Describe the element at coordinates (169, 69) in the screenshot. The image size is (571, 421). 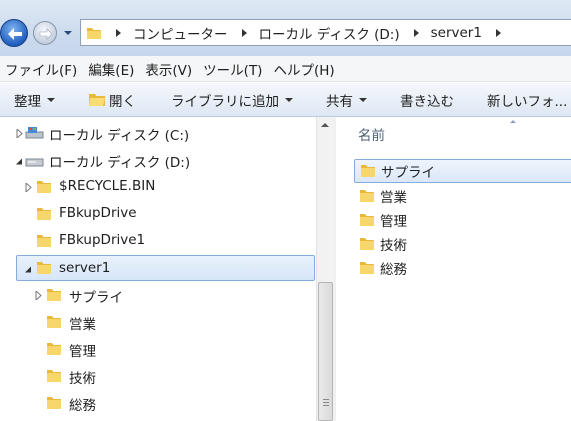
I see `menu-view: 表示(V)` at that location.